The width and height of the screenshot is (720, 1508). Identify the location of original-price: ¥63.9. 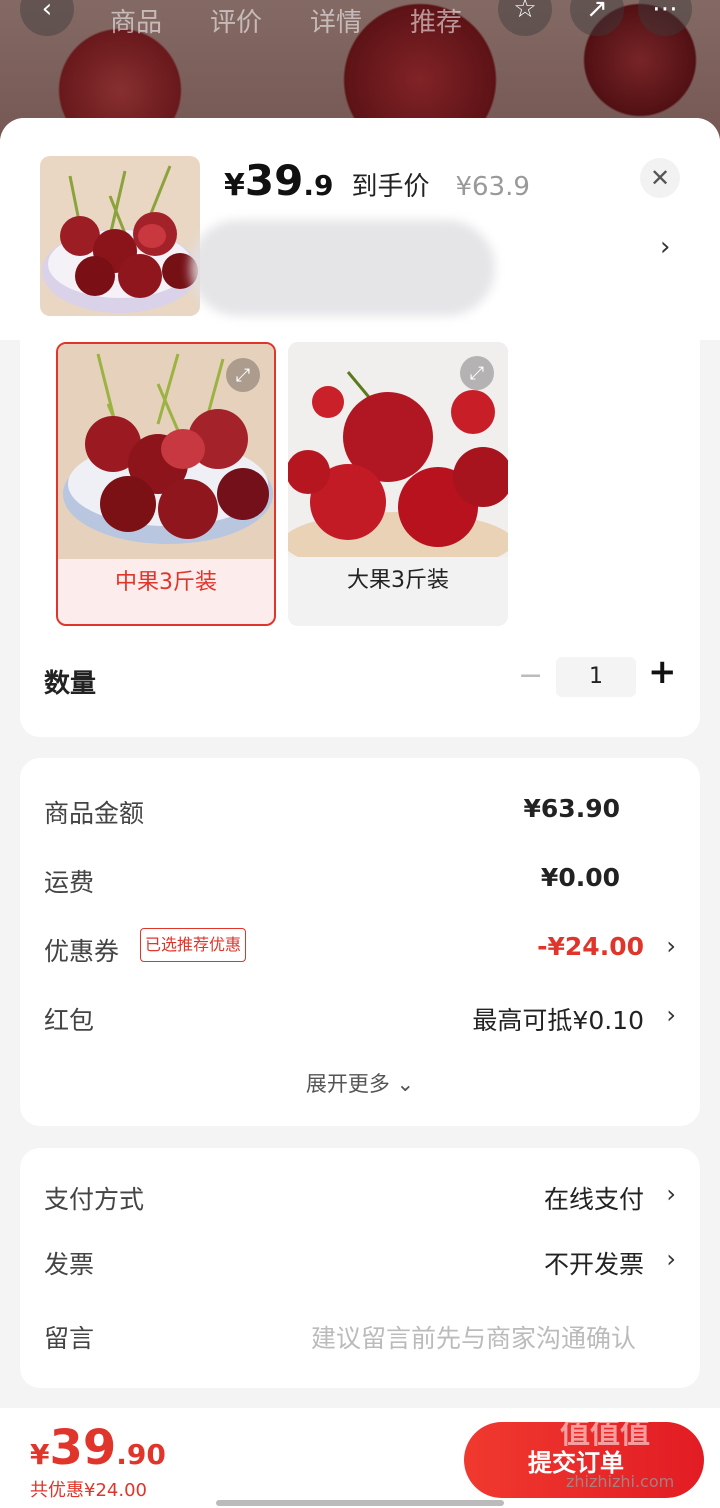
(492, 187).